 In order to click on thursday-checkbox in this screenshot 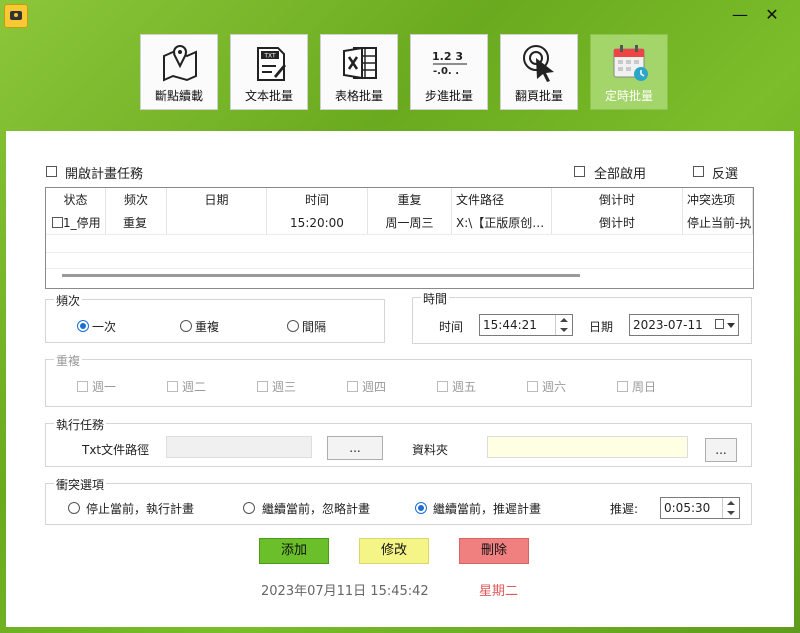, I will do `click(352, 386)`.